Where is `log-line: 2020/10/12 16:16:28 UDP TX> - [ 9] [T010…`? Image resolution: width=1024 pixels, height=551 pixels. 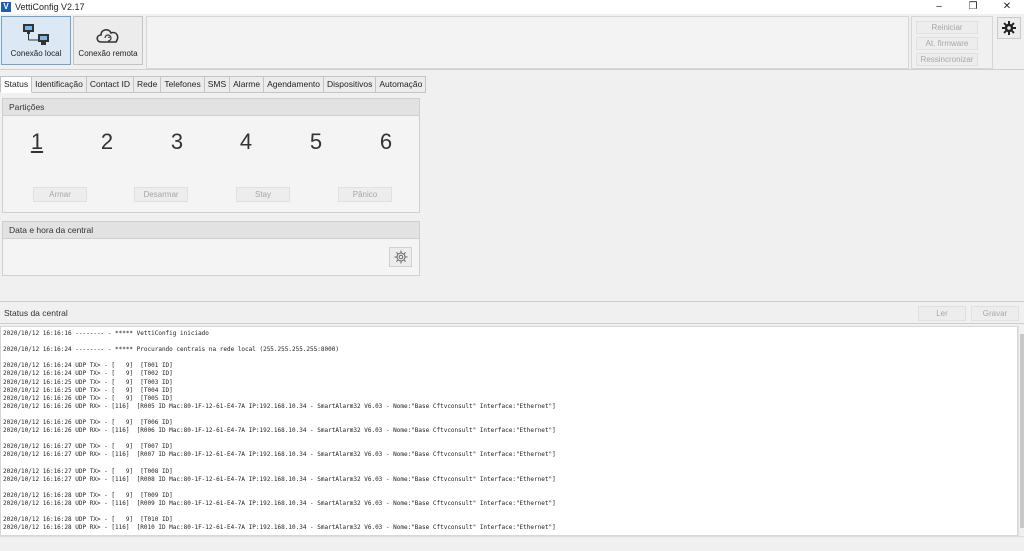 log-line: 2020/10/12 16:16:28 UDP TX> - [ 9] [T010… is located at coordinates (88, 520).